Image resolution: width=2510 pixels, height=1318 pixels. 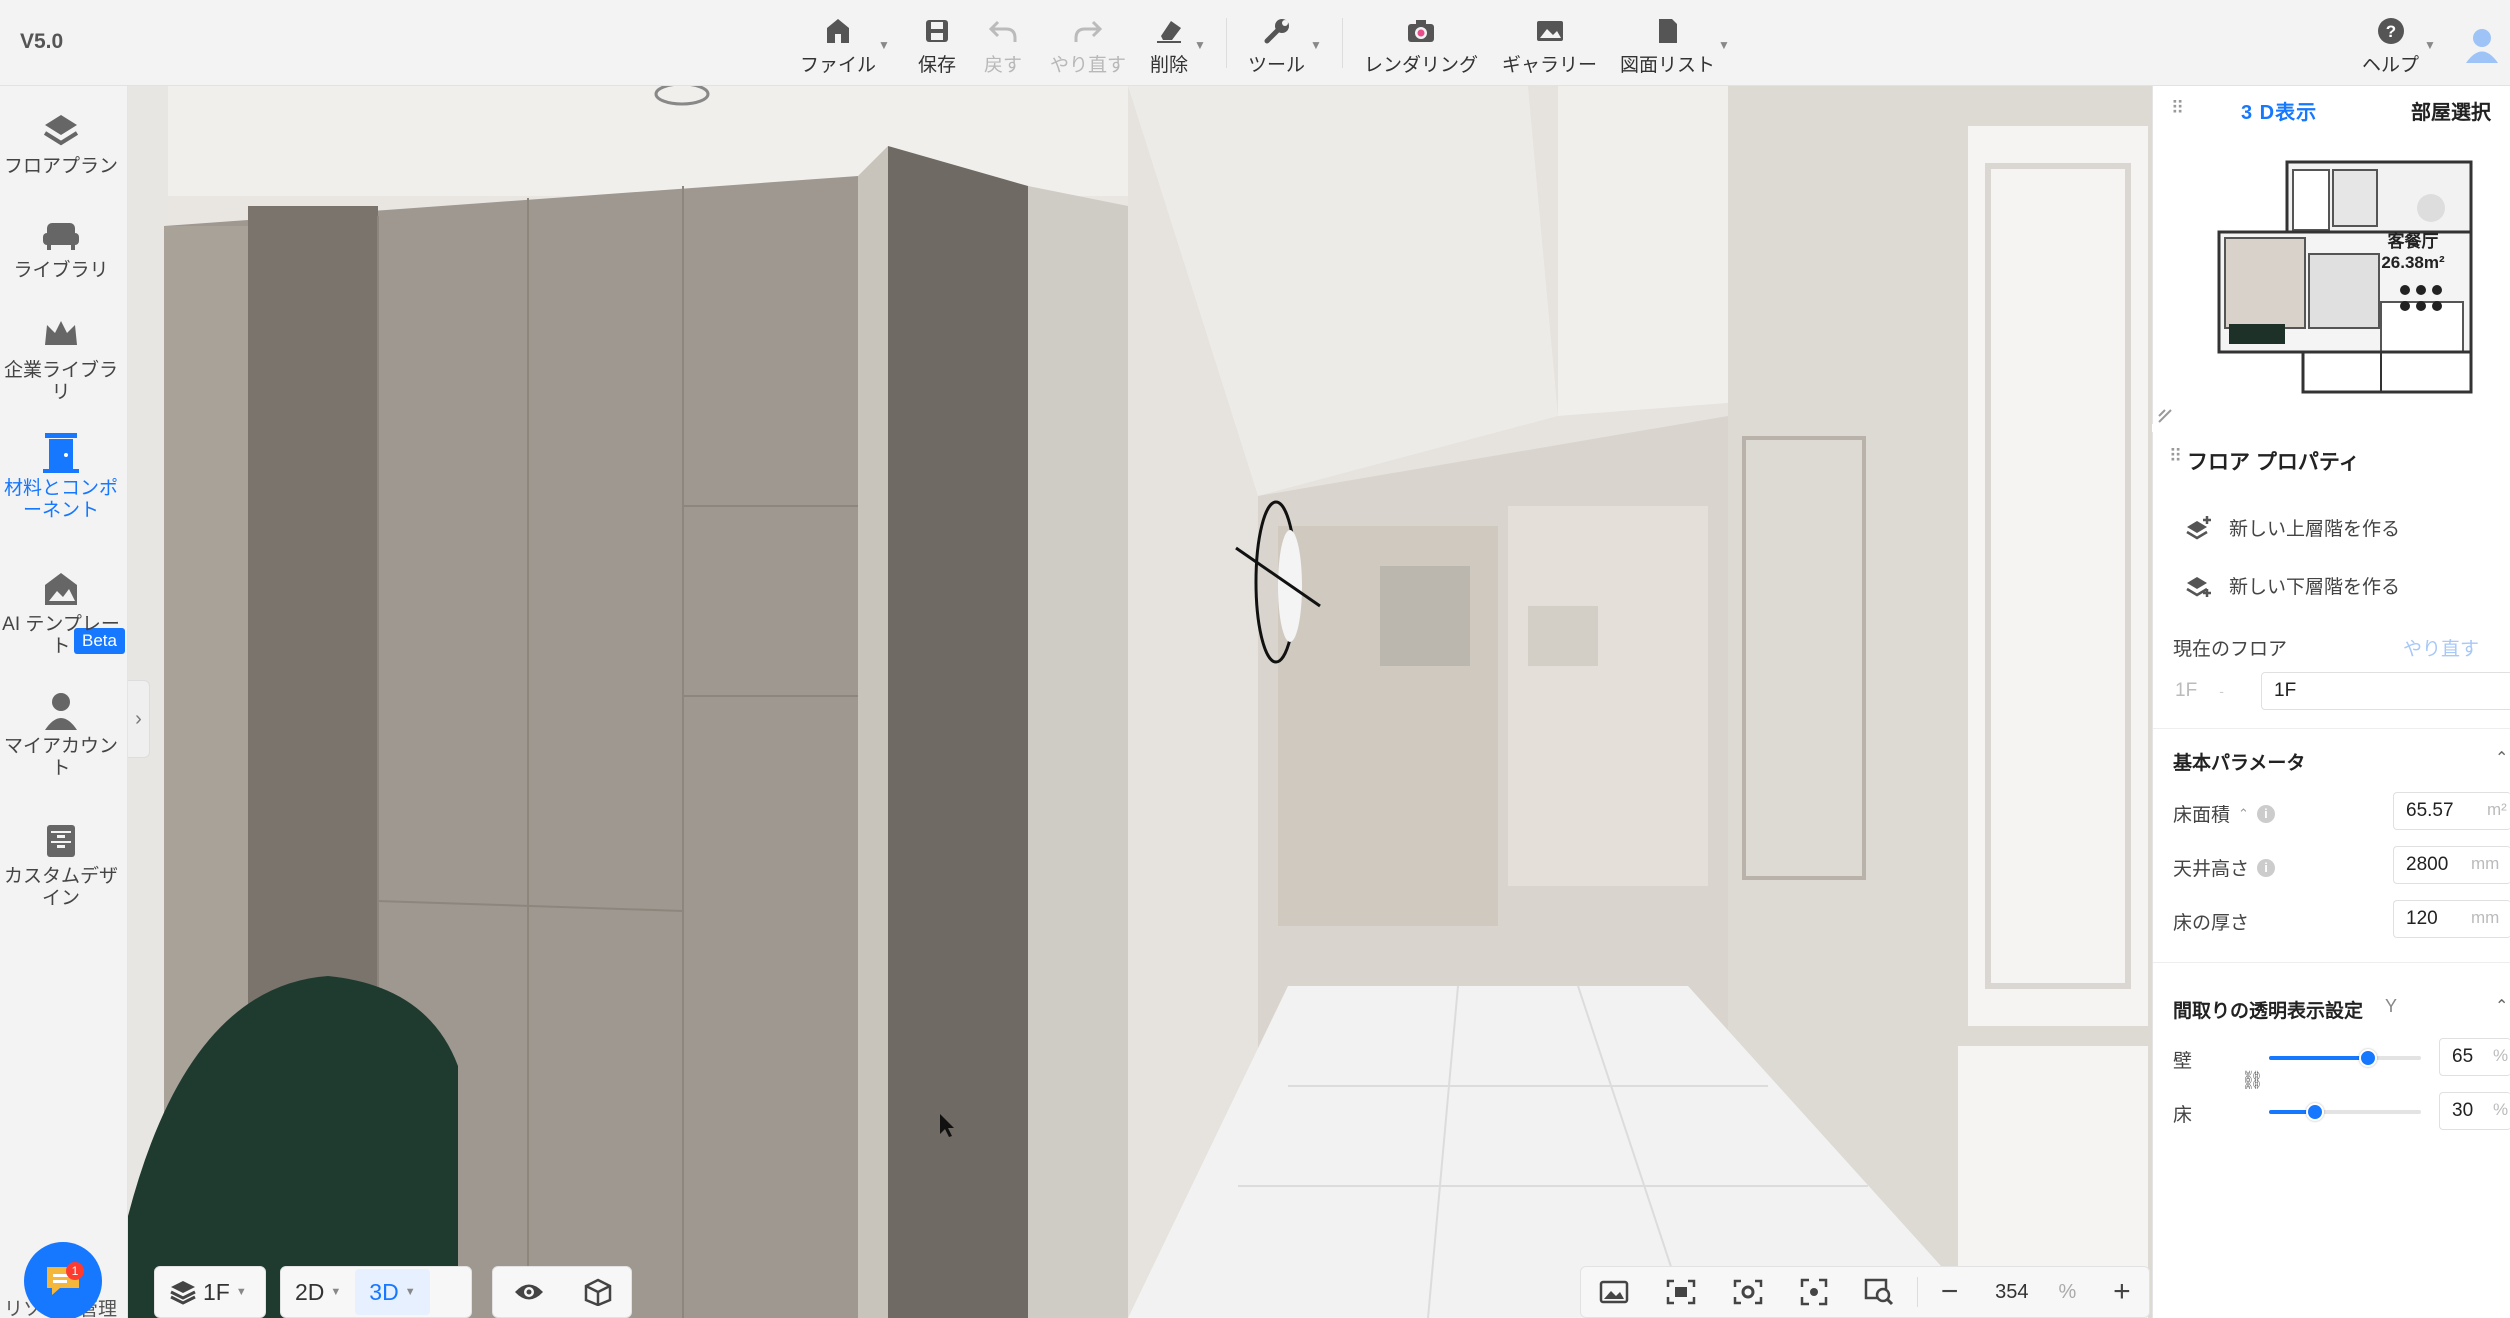 What do you see at coordinates (1169, 31) in the screenshot?
I see `eraser-icon` at bounding box center [1169, 31].